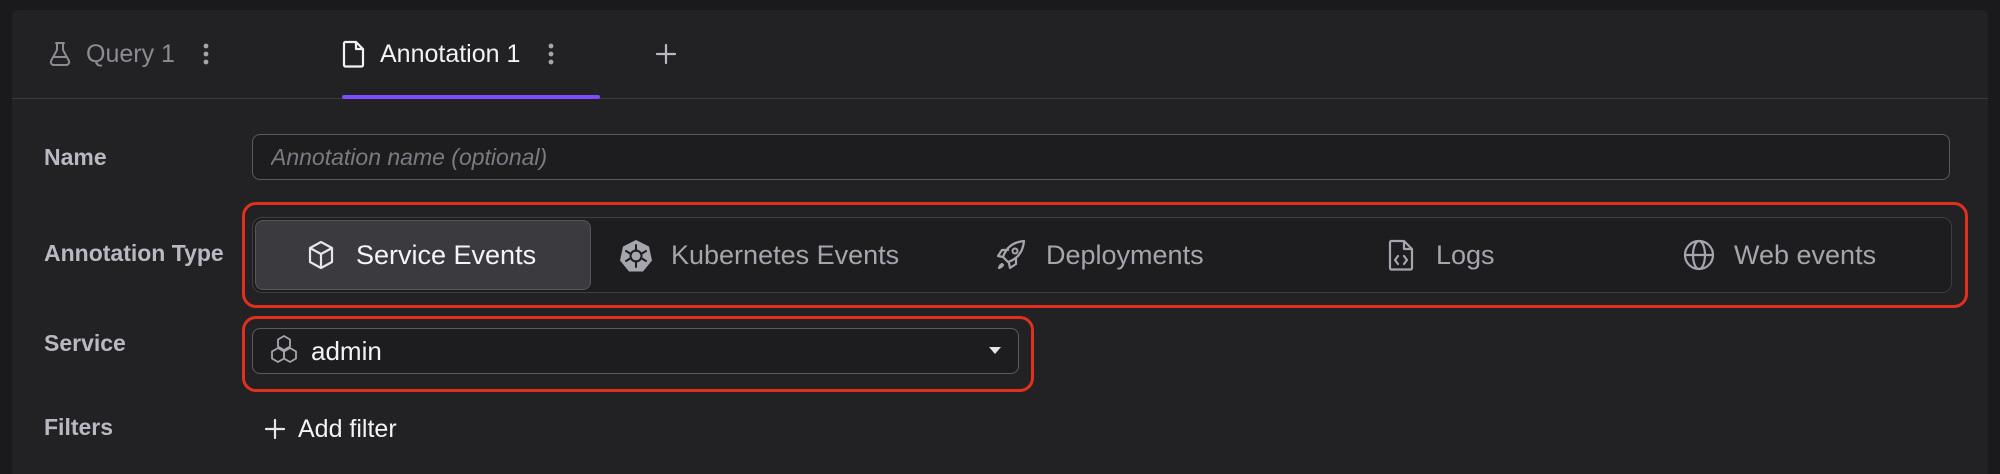 Image resolution: width=2000 pixels, height=474 pixels. I want to click on service-highlight, so click(638, 354).